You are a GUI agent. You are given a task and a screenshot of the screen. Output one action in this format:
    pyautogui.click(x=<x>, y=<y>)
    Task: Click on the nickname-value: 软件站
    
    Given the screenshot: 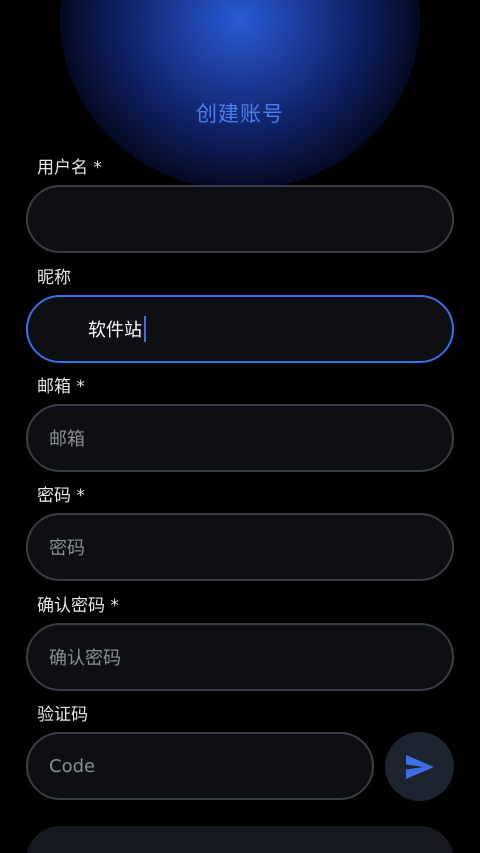 What is the action you would take?
    pyautogui.click(x=115, y=330)
    